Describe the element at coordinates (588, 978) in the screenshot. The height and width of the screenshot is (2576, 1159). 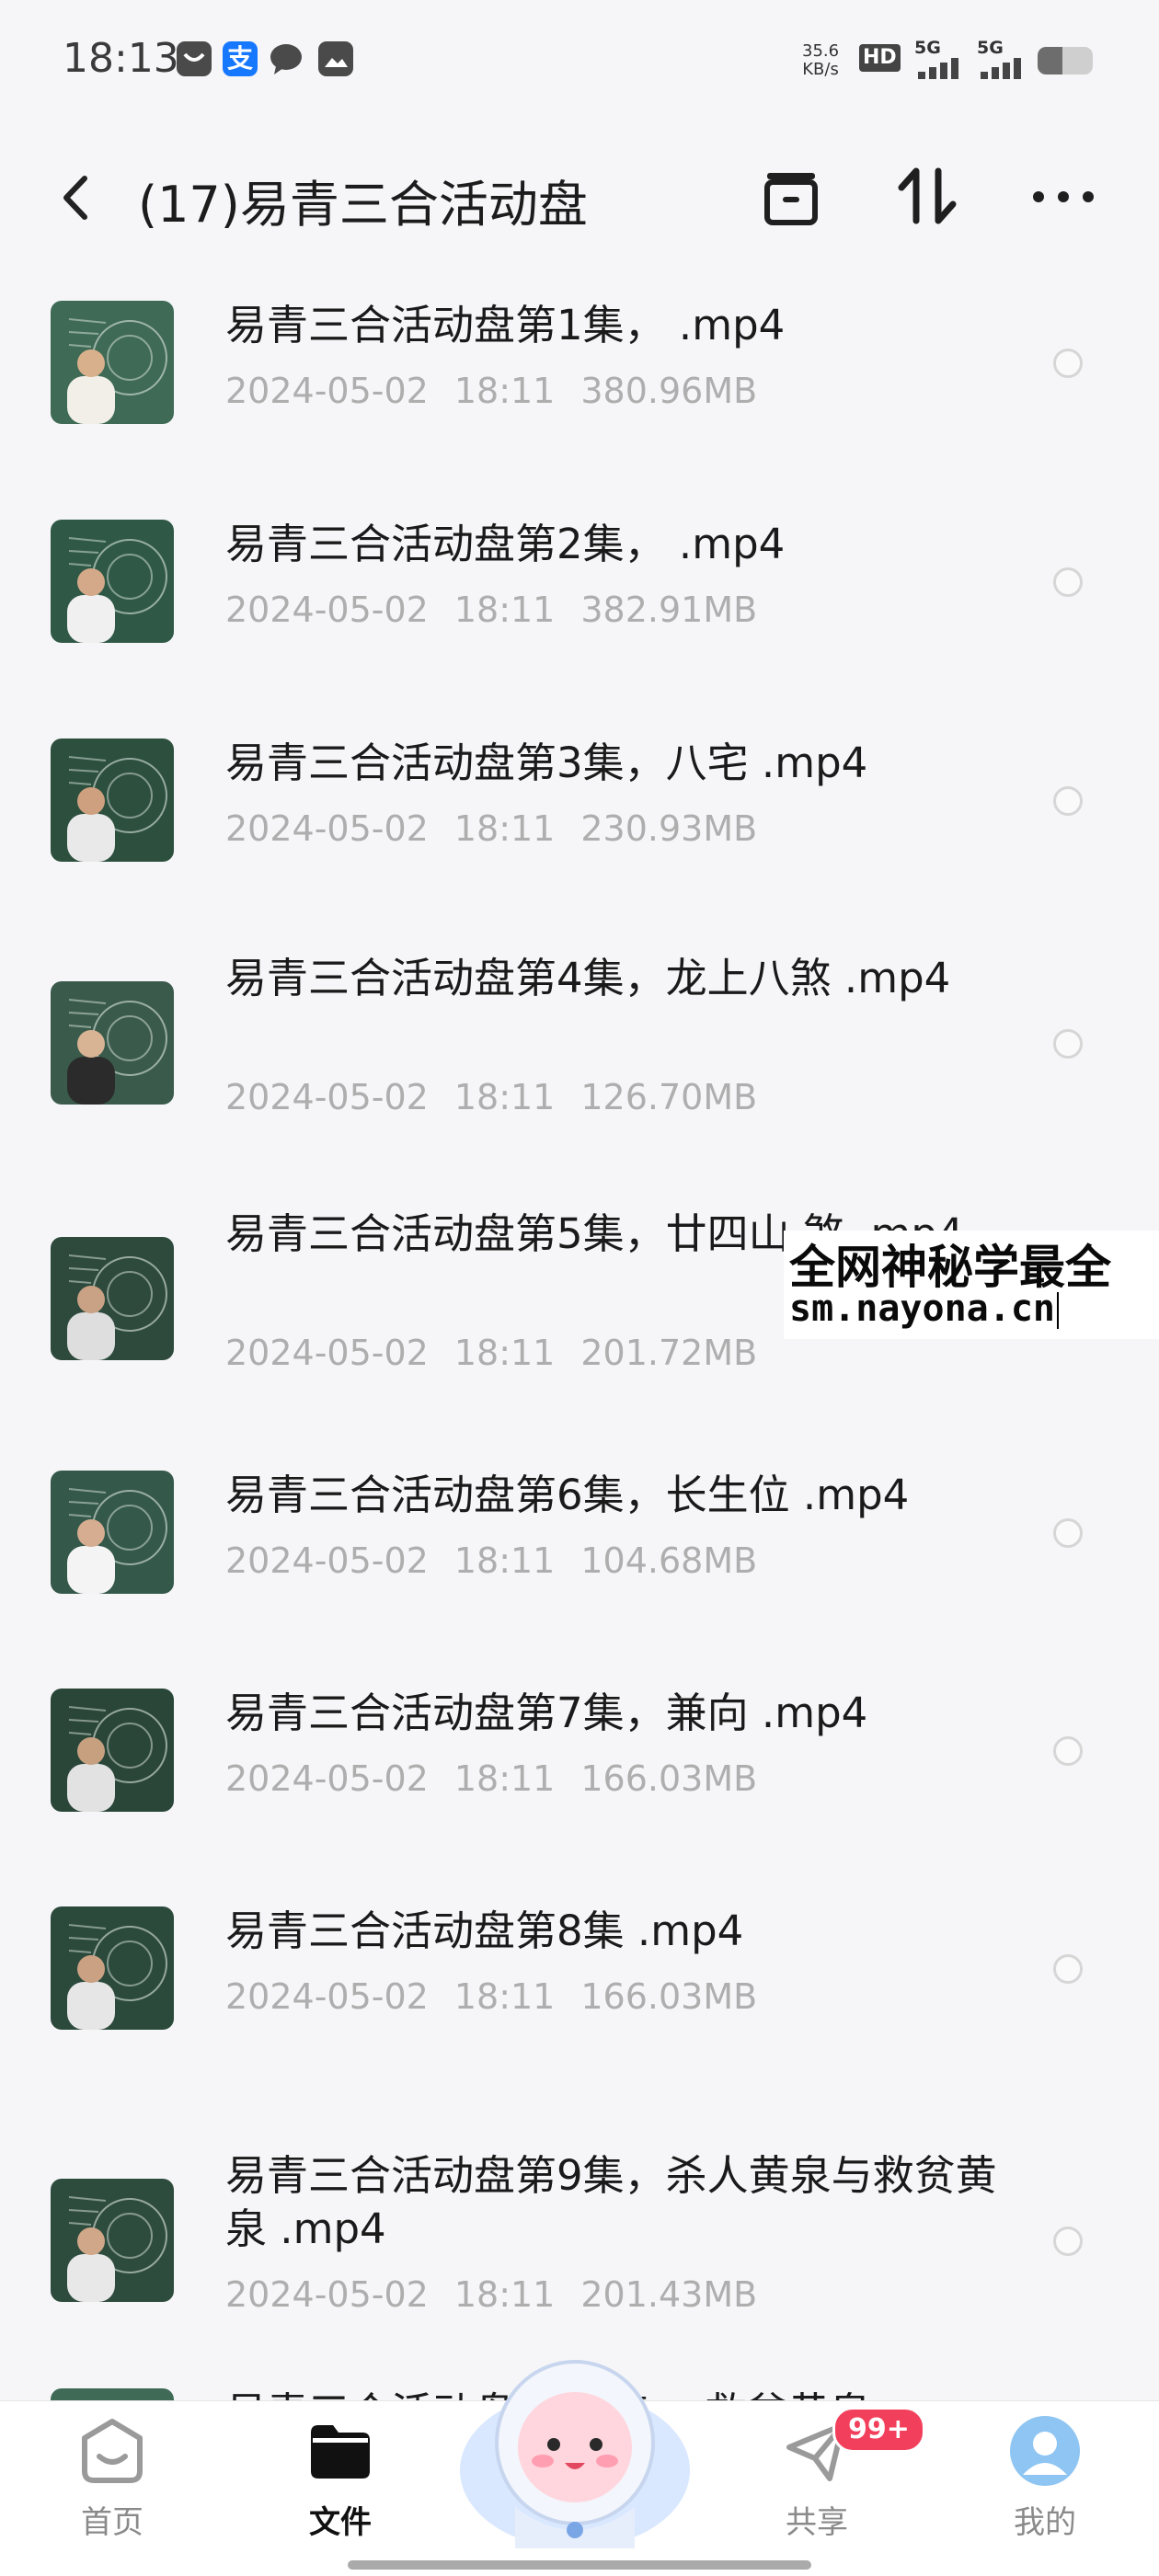
I see `file-name: 易青三合活动盘第4集，龙上八煞 .mp4` at that location.